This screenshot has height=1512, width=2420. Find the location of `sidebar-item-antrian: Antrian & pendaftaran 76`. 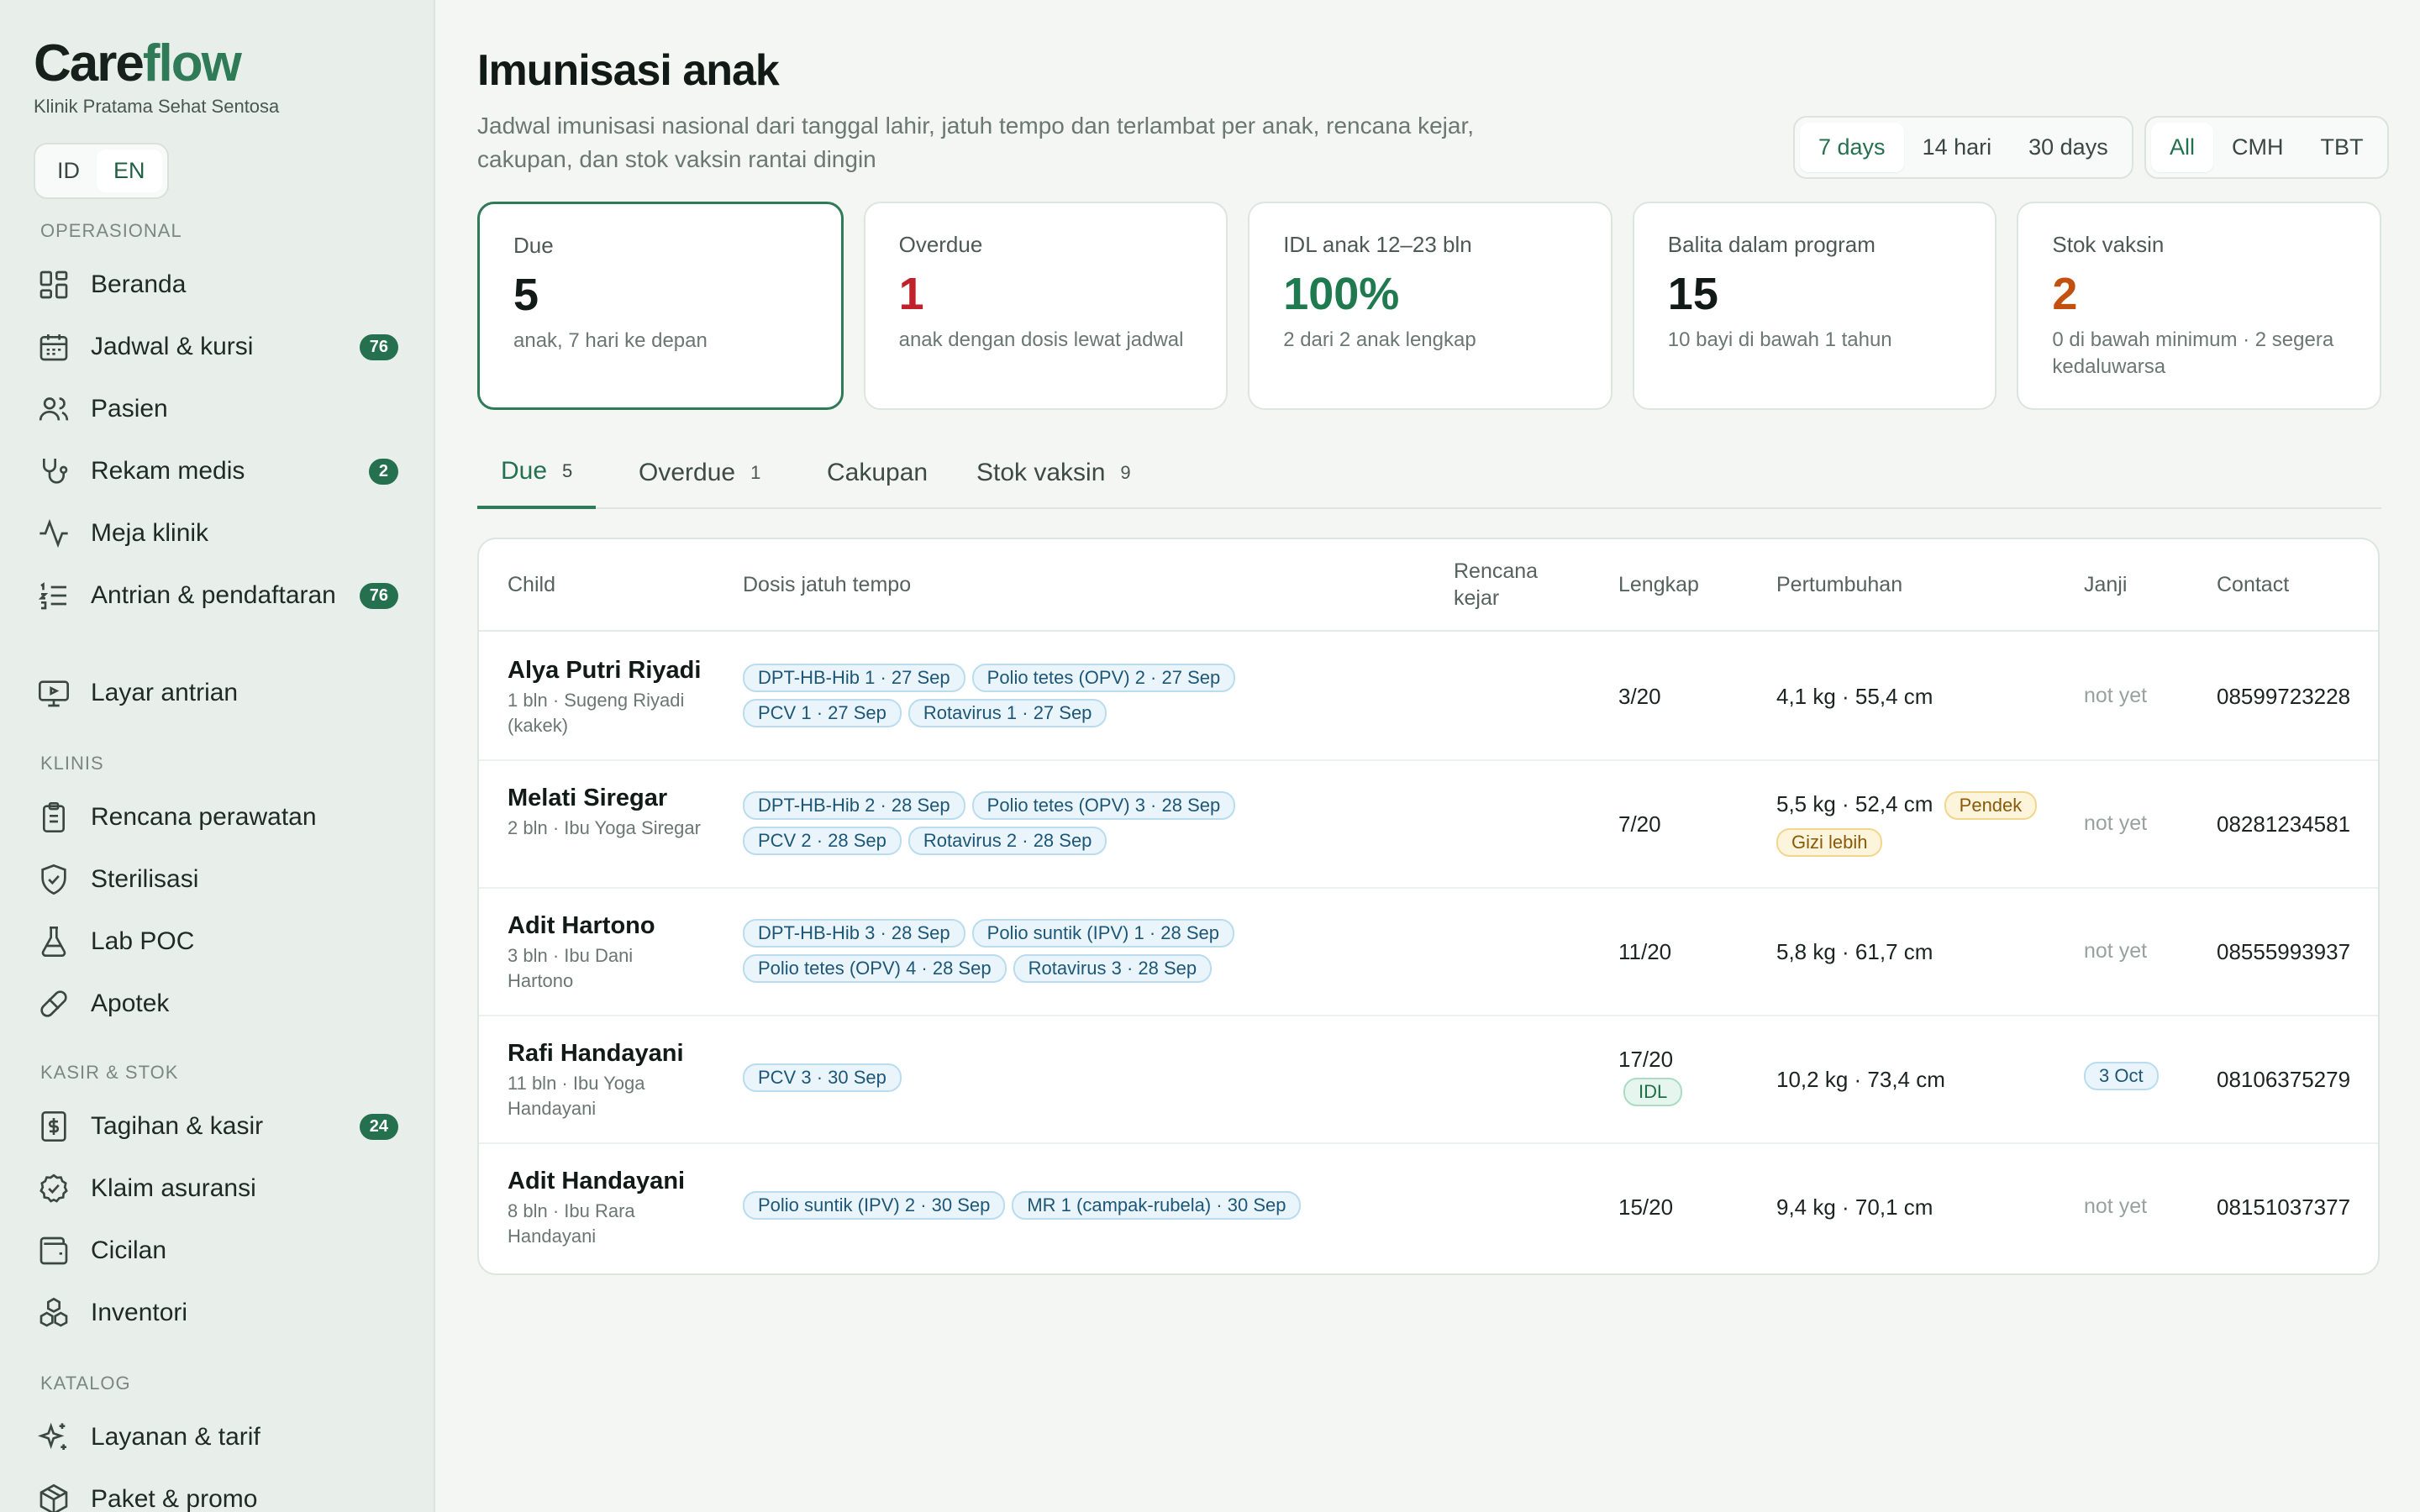

sidebar-item-antrian: Antrian & pendaftaran 76 is located at coordinates (218, 595).